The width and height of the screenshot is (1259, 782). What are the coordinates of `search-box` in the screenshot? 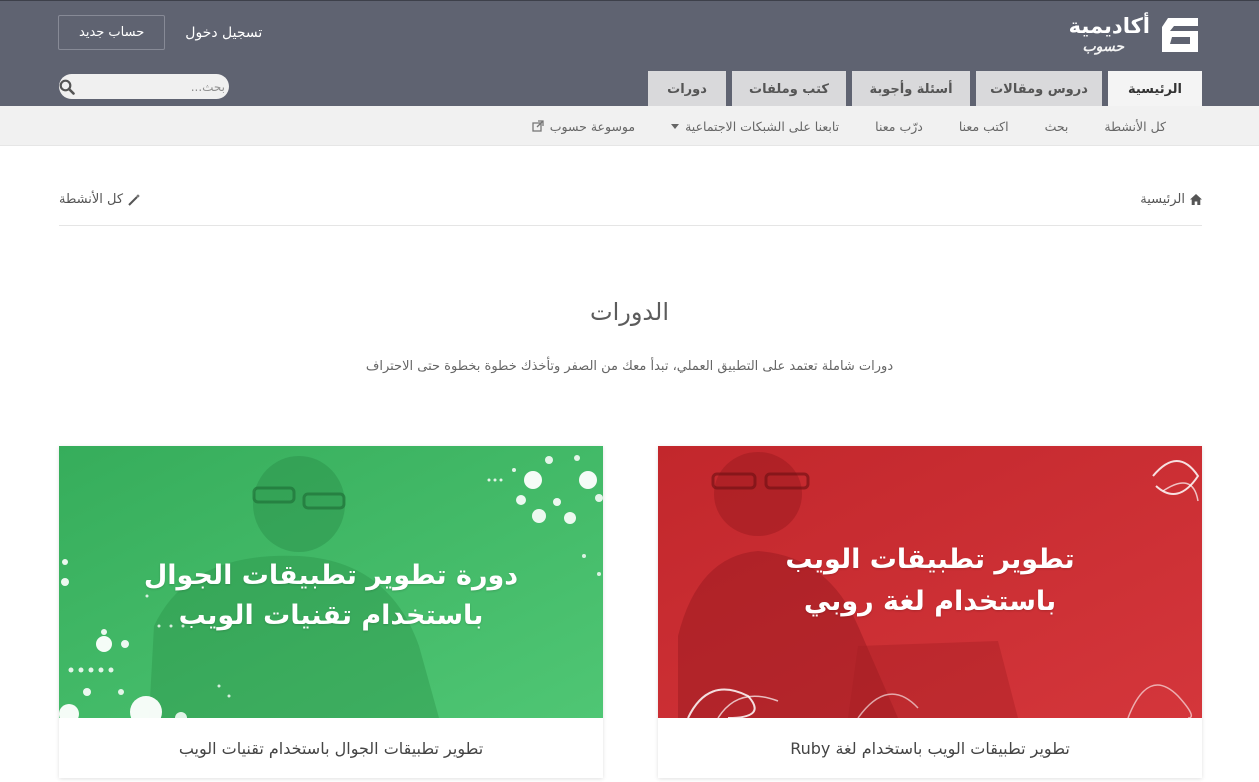 It's located at (148, 86).